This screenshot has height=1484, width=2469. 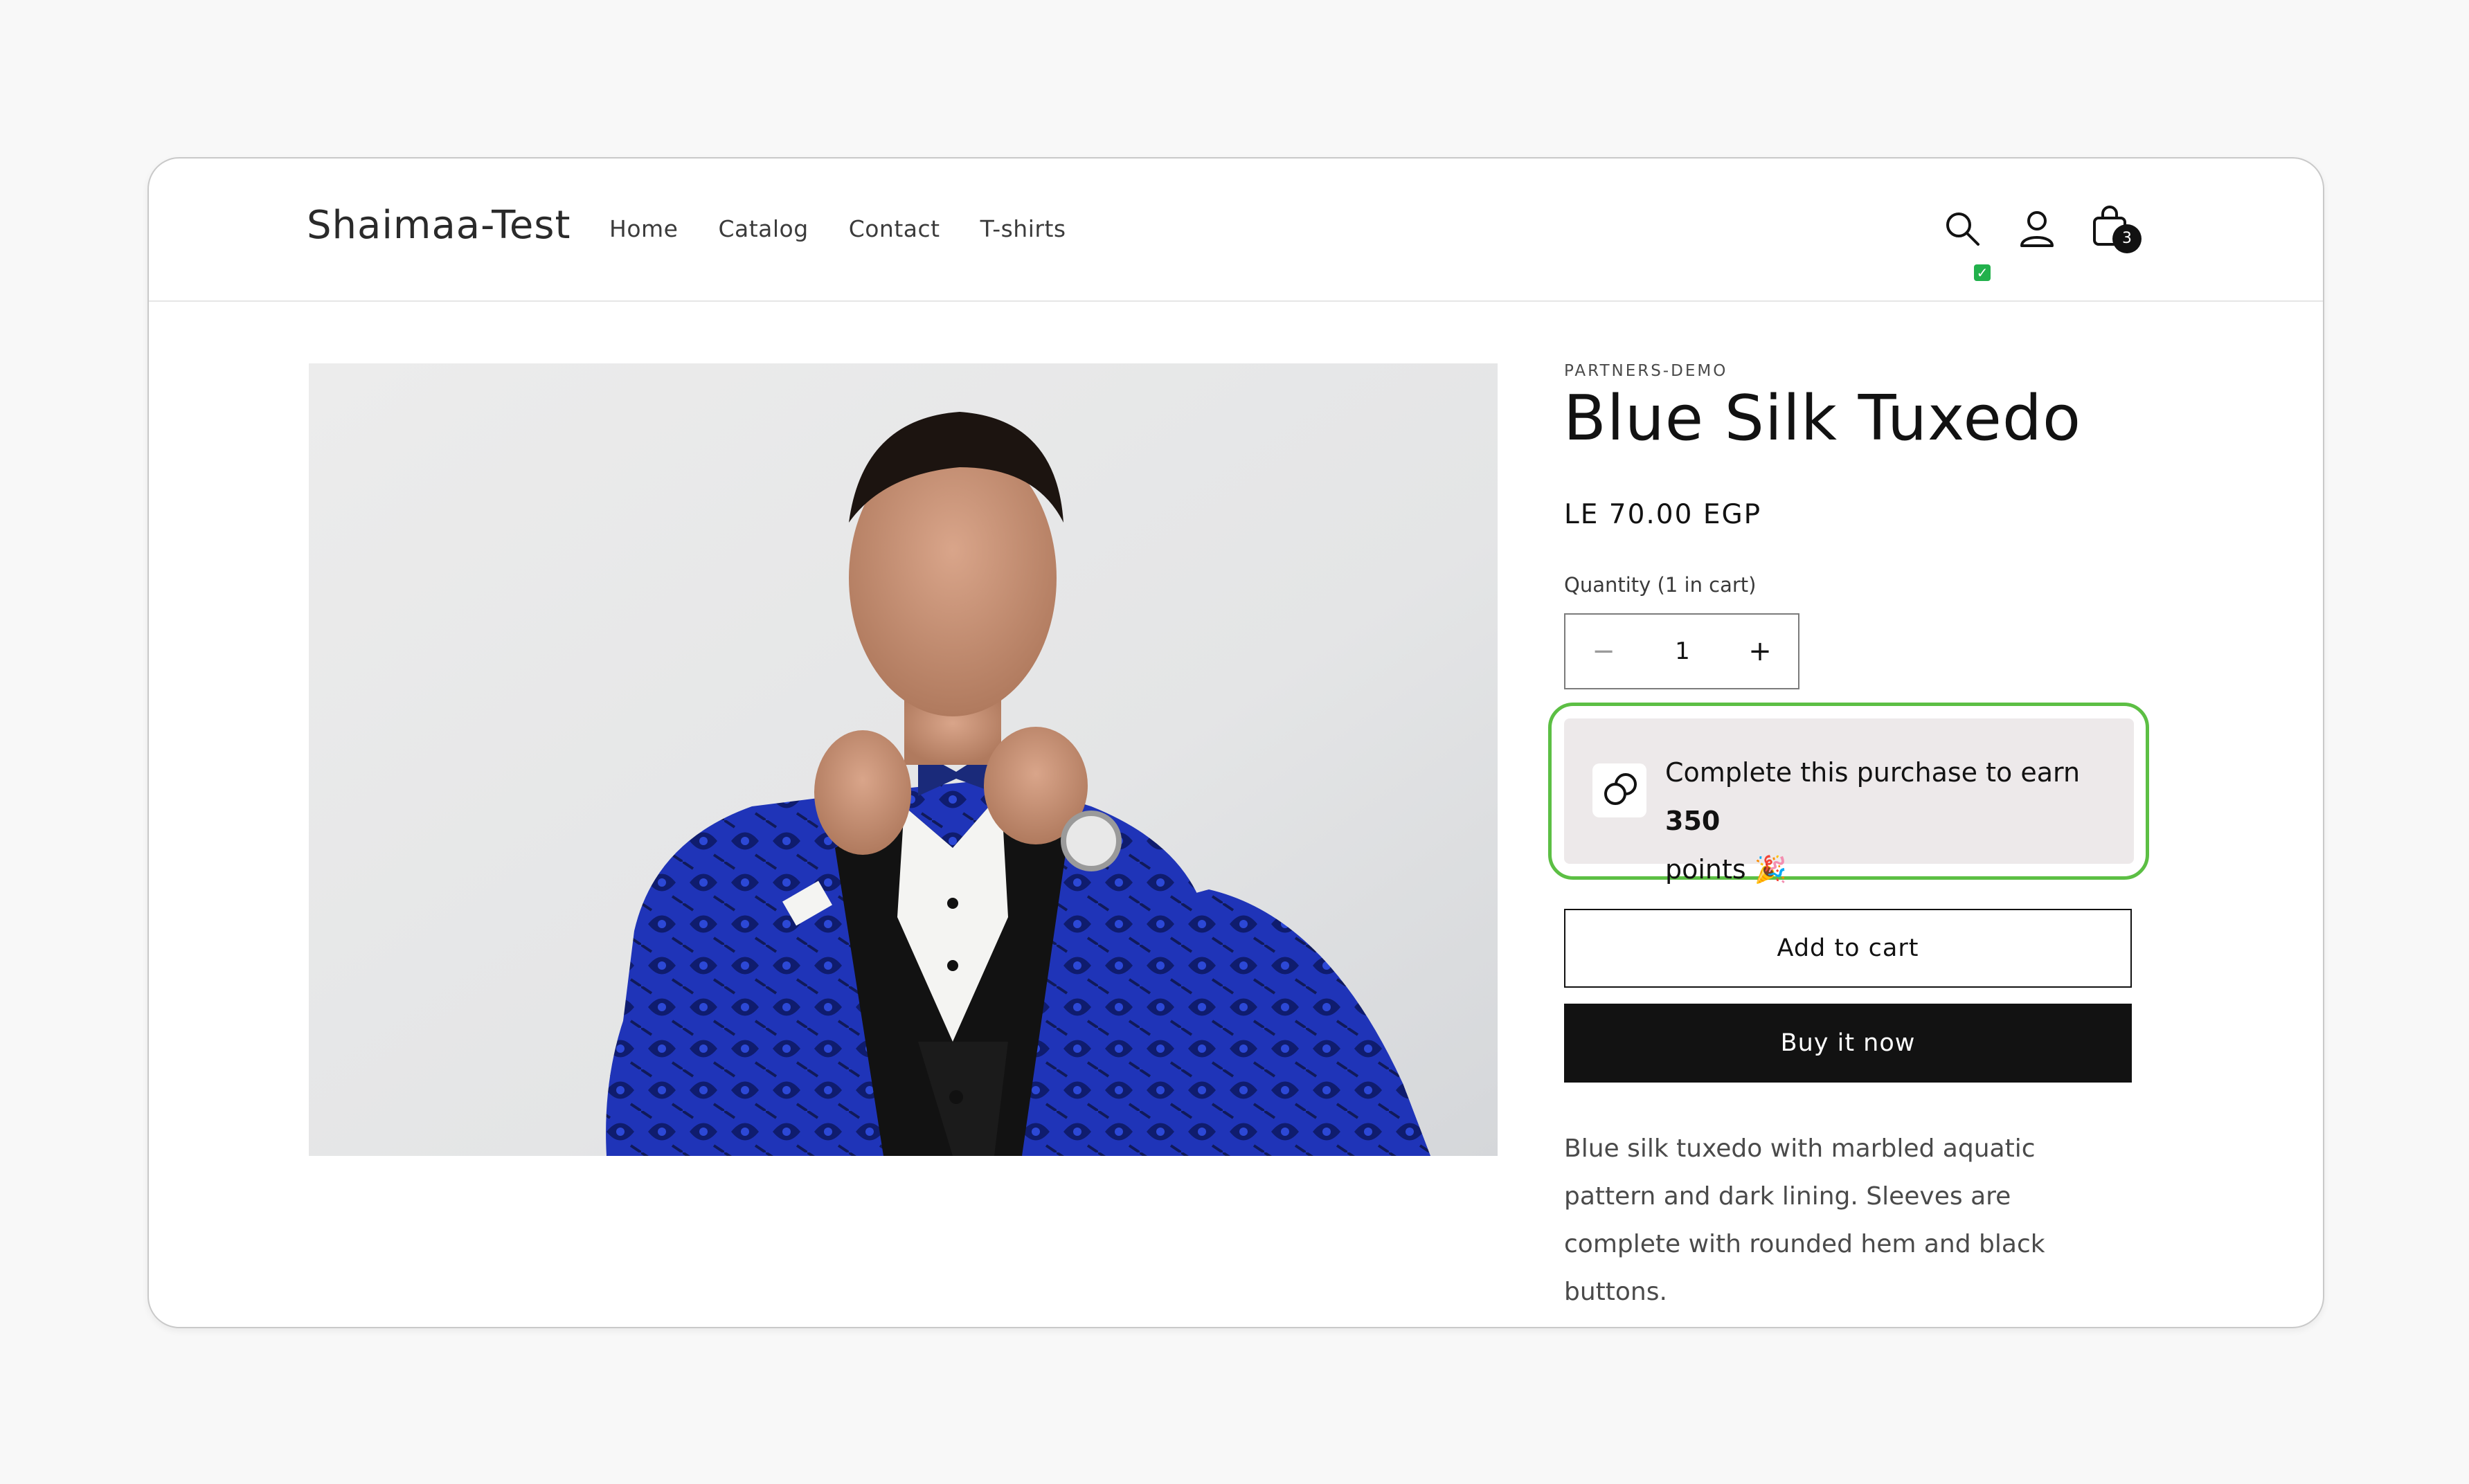 I want to click on add-to-cart-button: Add to cart, so click(x=1848, y=948).